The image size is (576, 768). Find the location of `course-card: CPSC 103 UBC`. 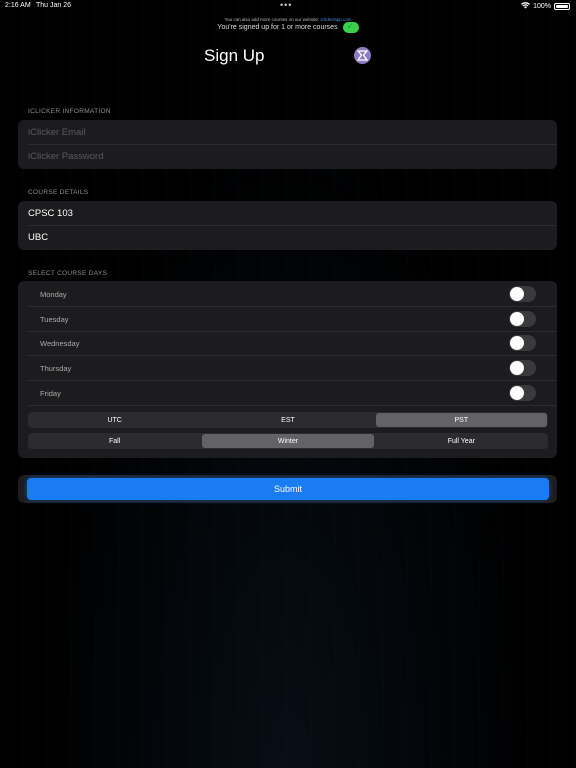

course-card: CPSC 103 UBC is located at coordinates (287, 225).